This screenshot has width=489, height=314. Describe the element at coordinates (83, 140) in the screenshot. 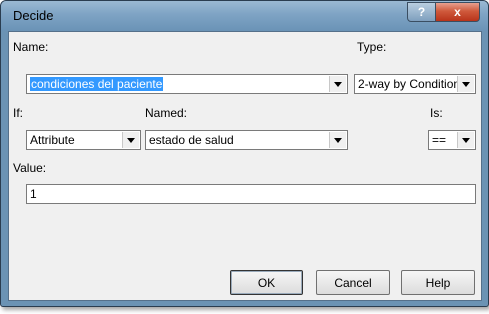

I see `if-dropdown: Attribute` at that location.